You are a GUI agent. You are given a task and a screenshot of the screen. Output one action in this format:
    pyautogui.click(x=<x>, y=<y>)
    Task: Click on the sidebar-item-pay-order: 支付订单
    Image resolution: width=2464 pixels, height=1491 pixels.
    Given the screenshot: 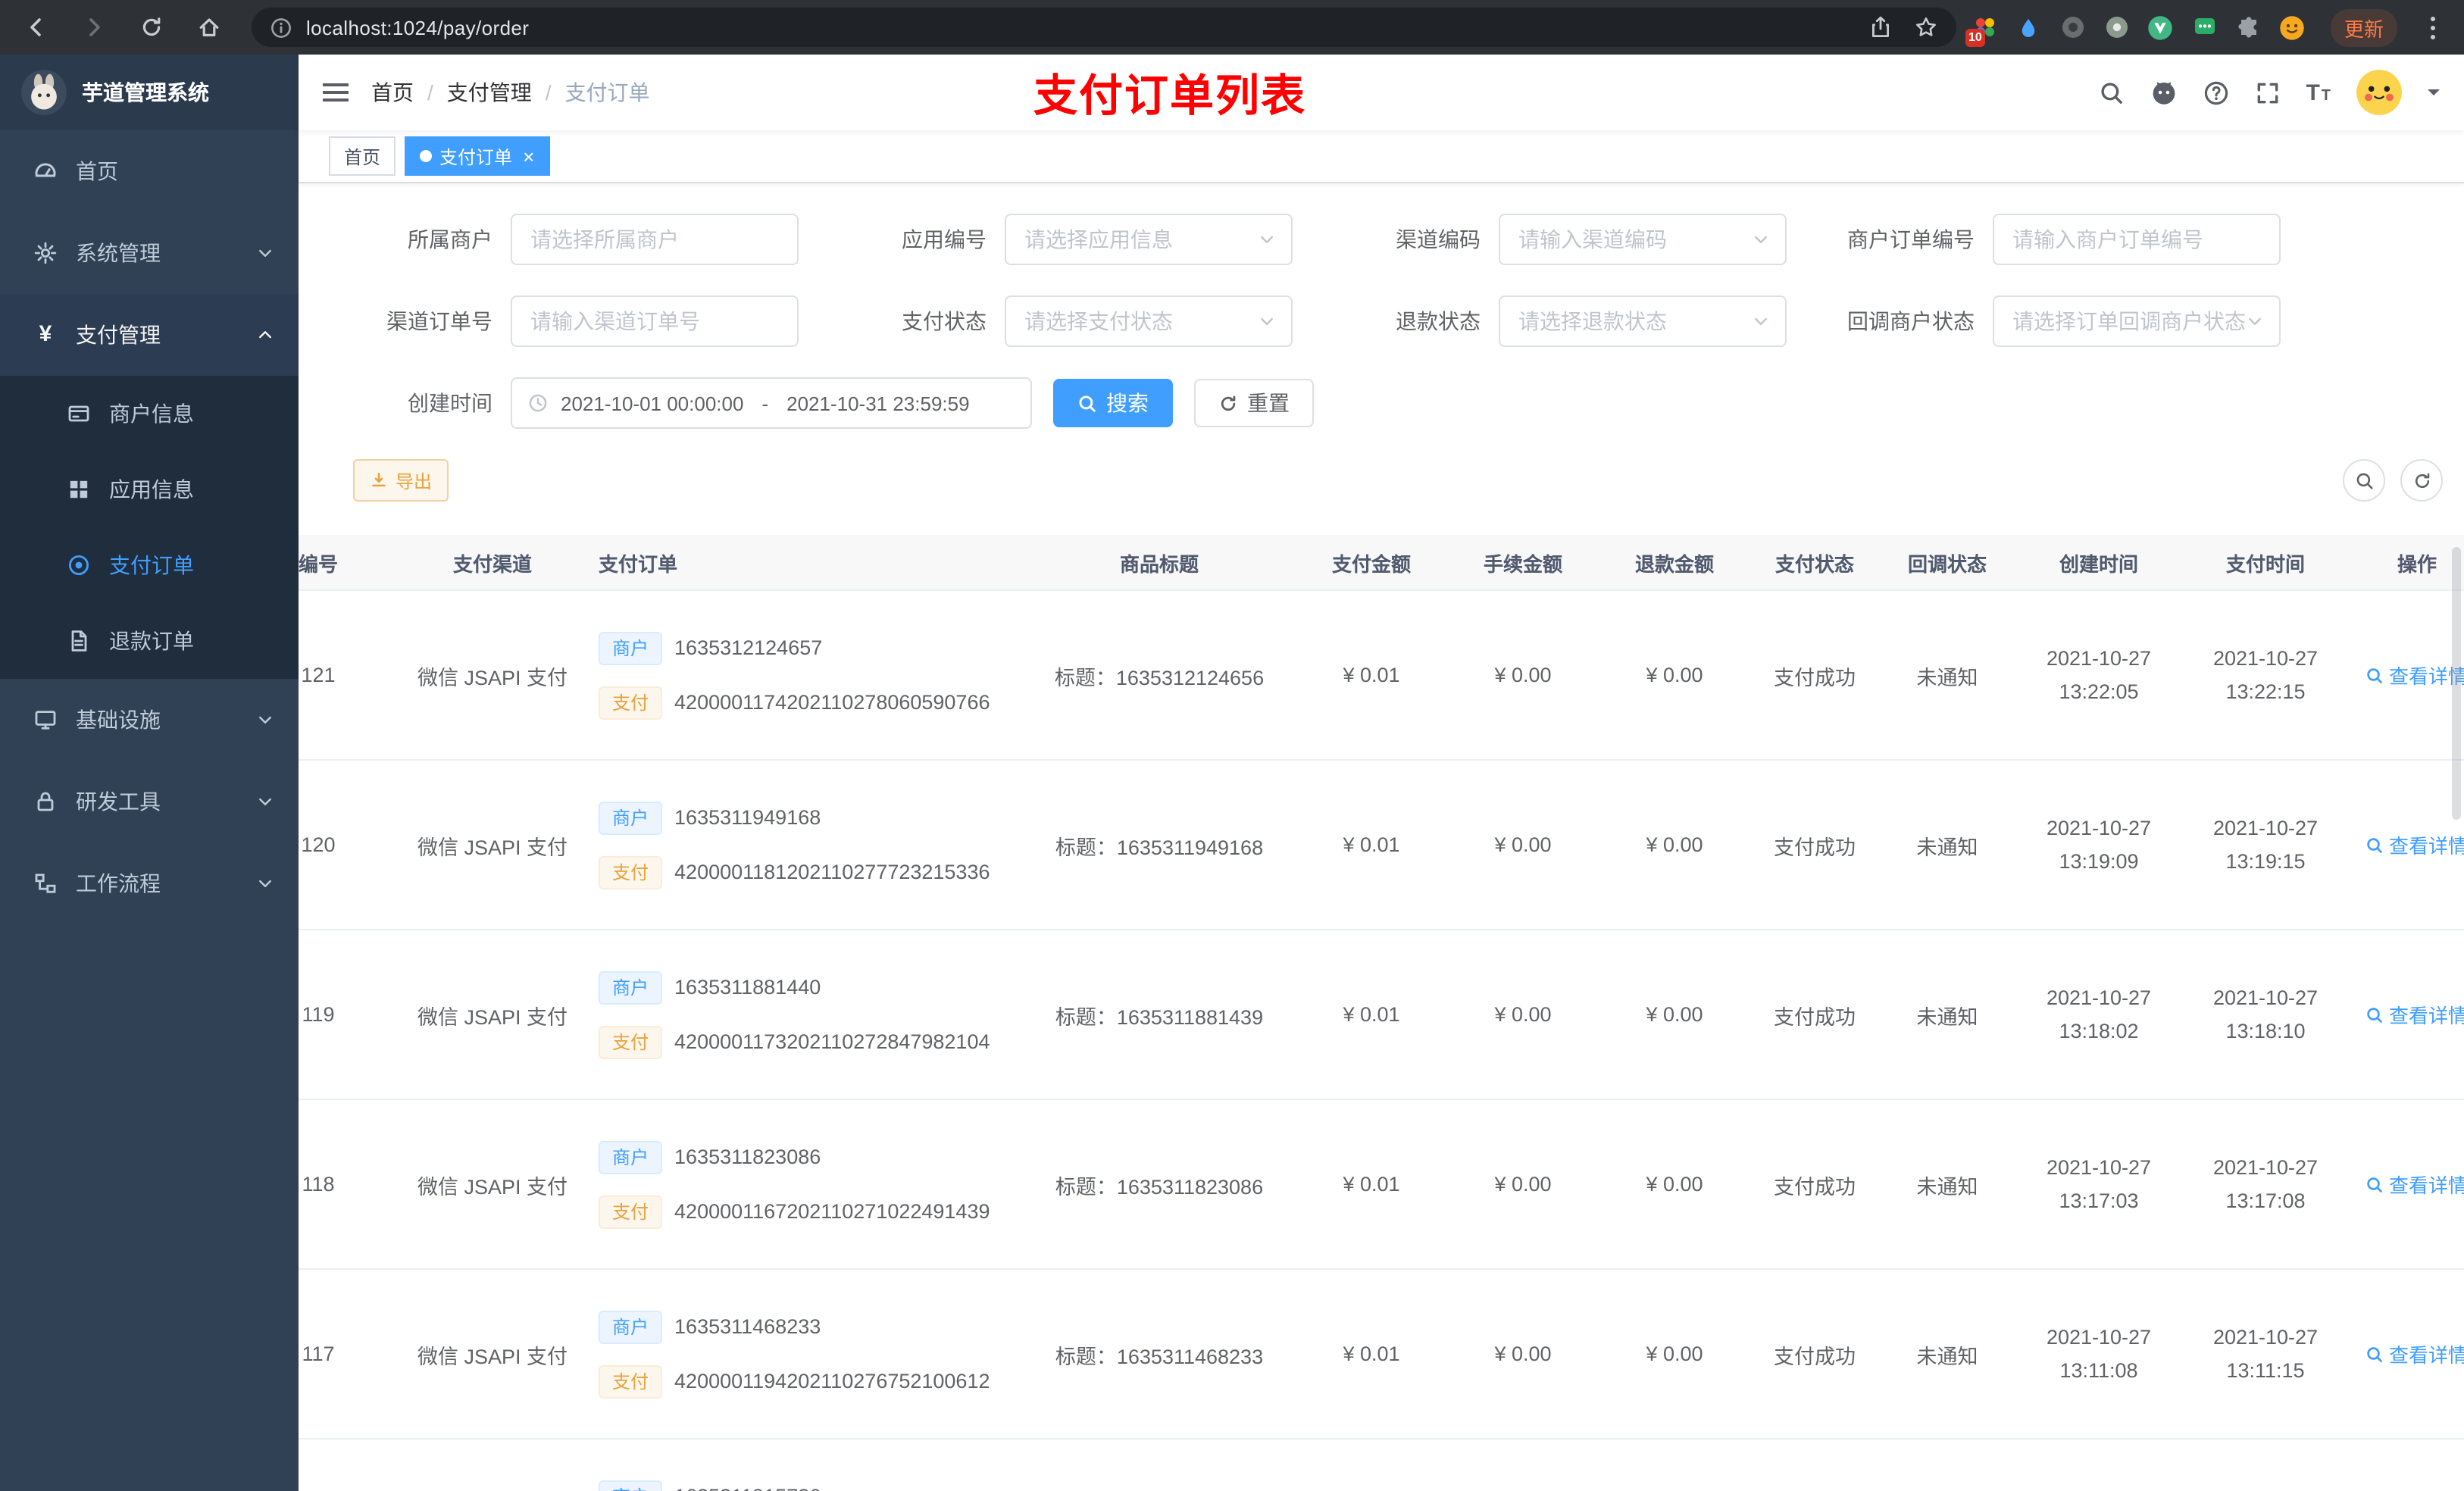 What is the action you would take?
    pyautogui.click(x=149, y=565)
    